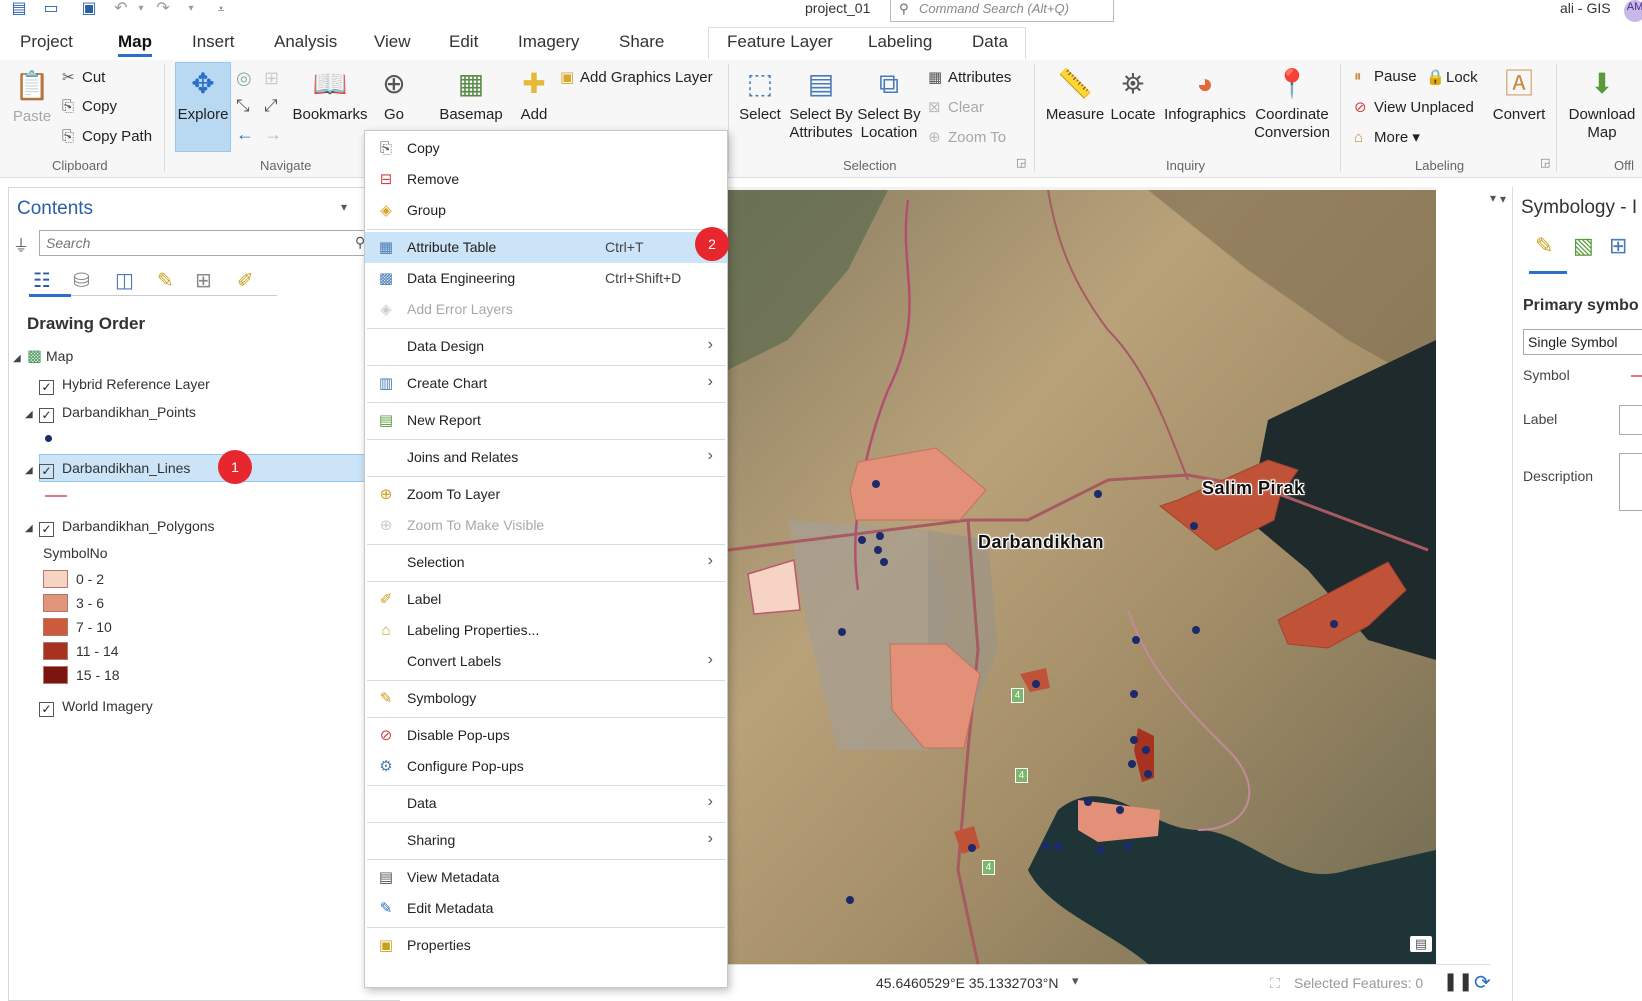 The width and height of the screenshot is (1642, 1001). Describe the element at coordinates (124, 385) in the screenshot. I see `layer-hybrid-reference: ✓ Hybrid Reference Layer` at that location.